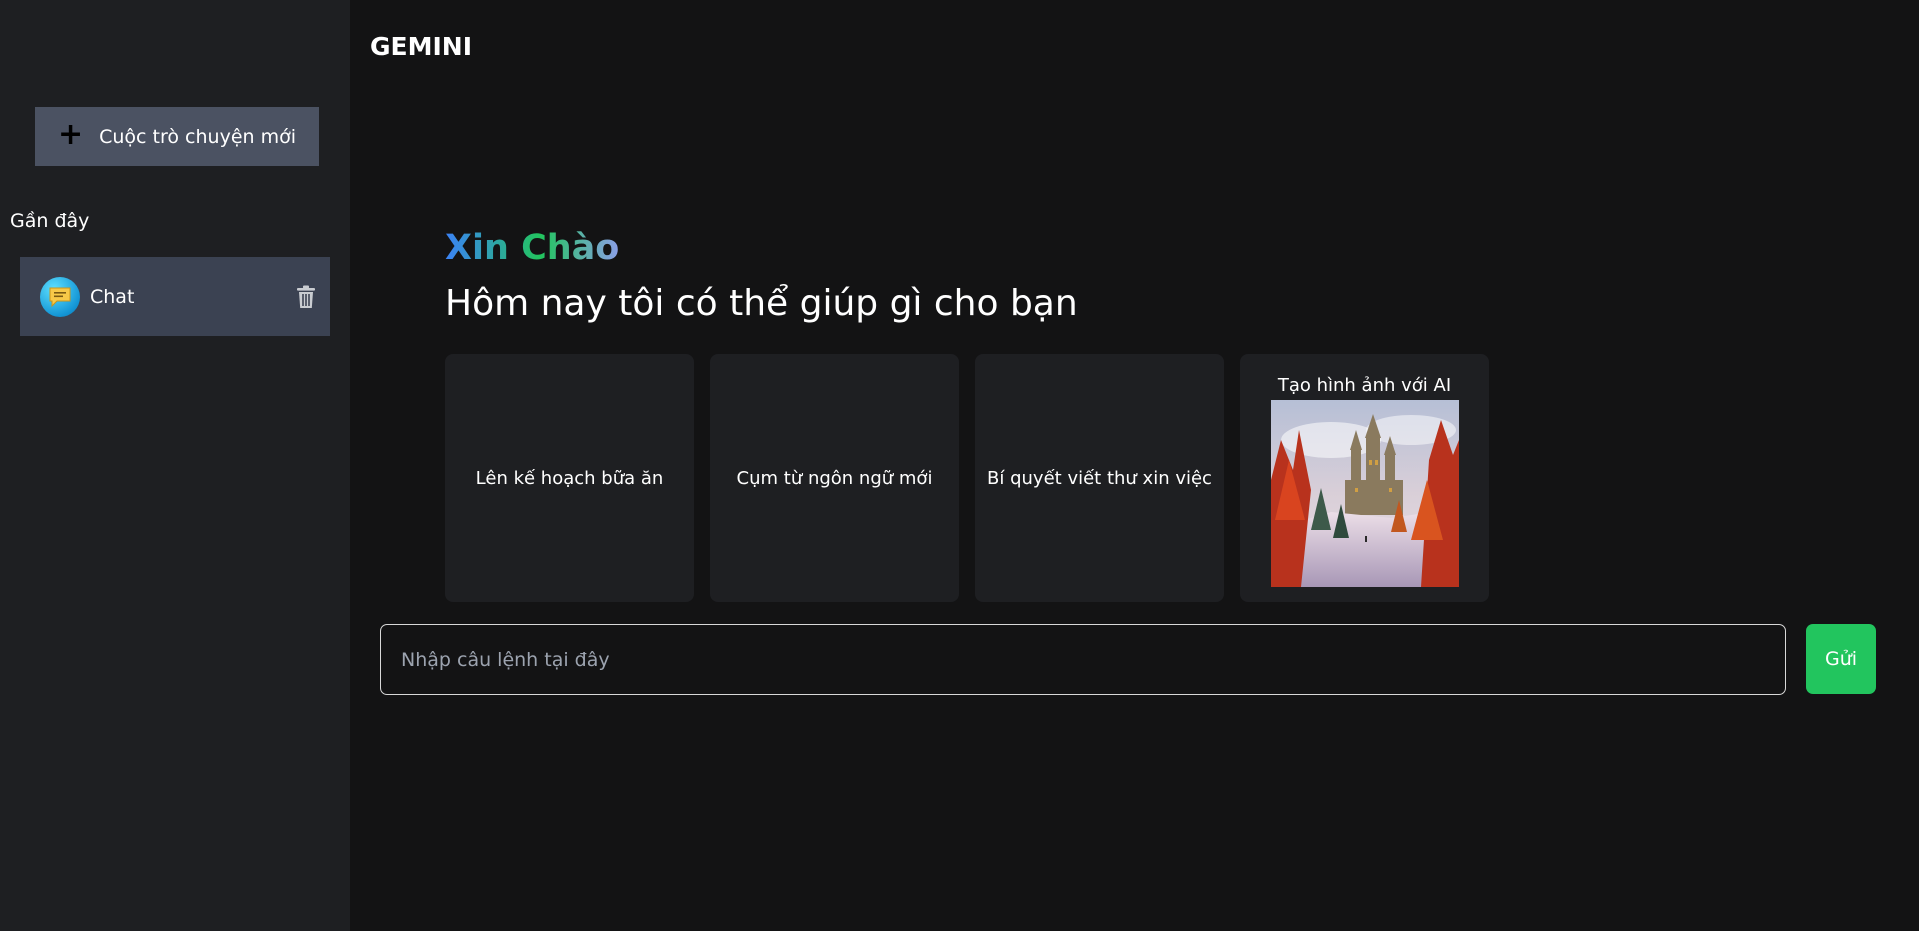 The width and height of the screenshot is (1919, 931). Describe the element at coordinates (175, 296) in the screenshot. I see `sidebar-item-chat: Chat` at that location.